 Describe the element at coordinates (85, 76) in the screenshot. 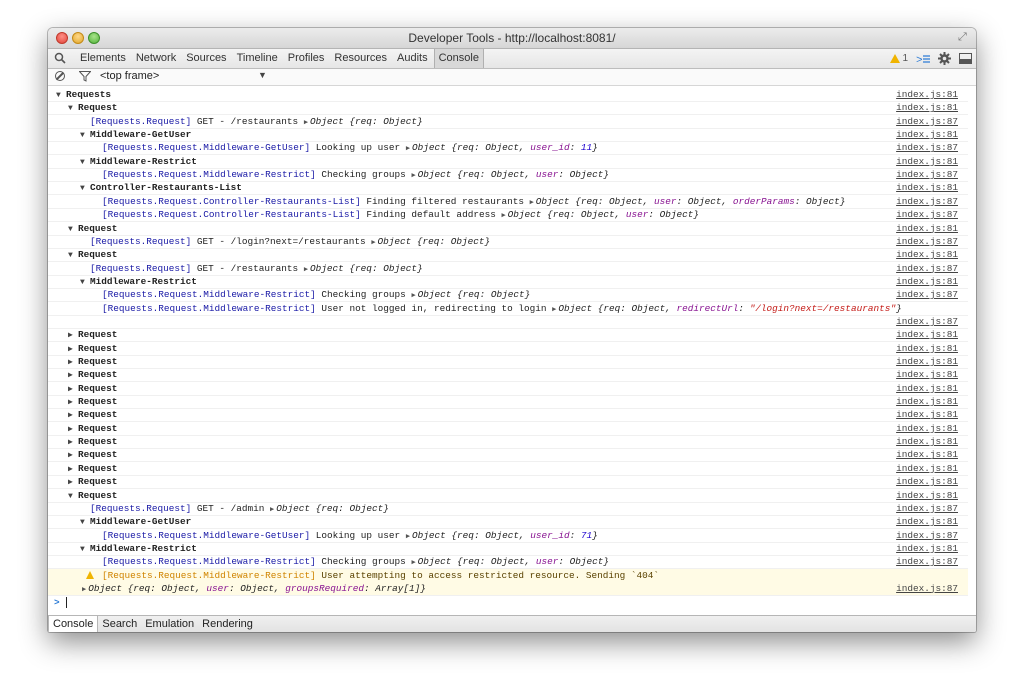

I see `filter-icon` at that location.